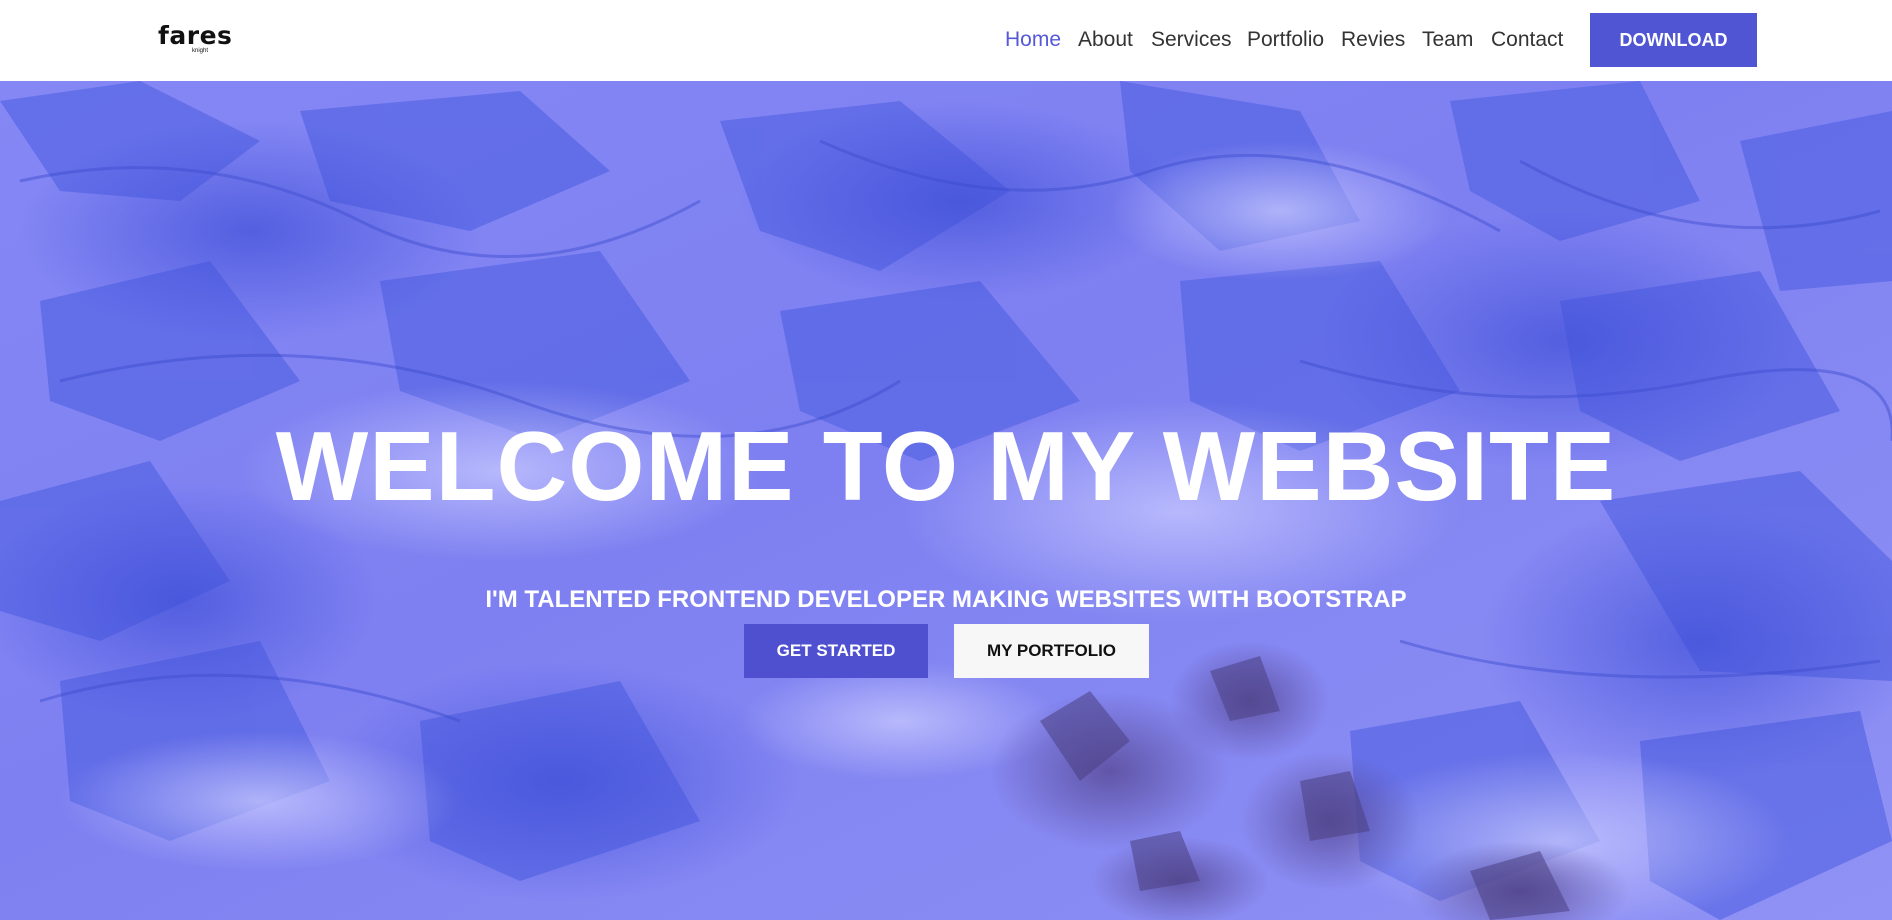  What do you see at coordinates (1191, 40) in the screenshot?
I see `nav-item-services: Services` at bounding box center [1191, 40].